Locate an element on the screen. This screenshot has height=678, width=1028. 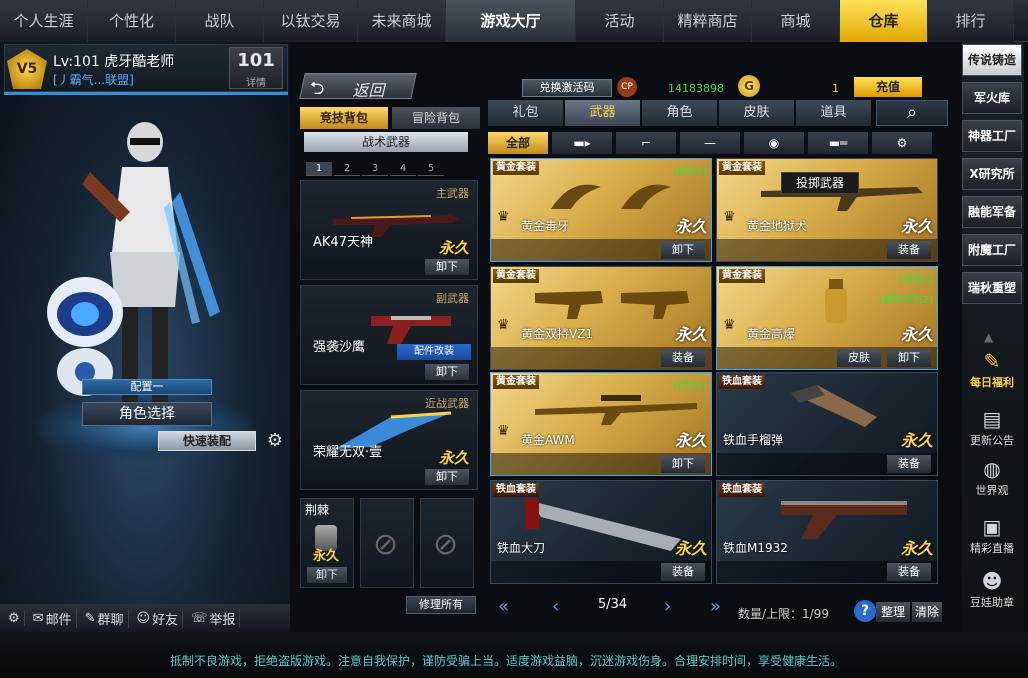
skin-button: 皮肤 is located at coordinates (859, 358).